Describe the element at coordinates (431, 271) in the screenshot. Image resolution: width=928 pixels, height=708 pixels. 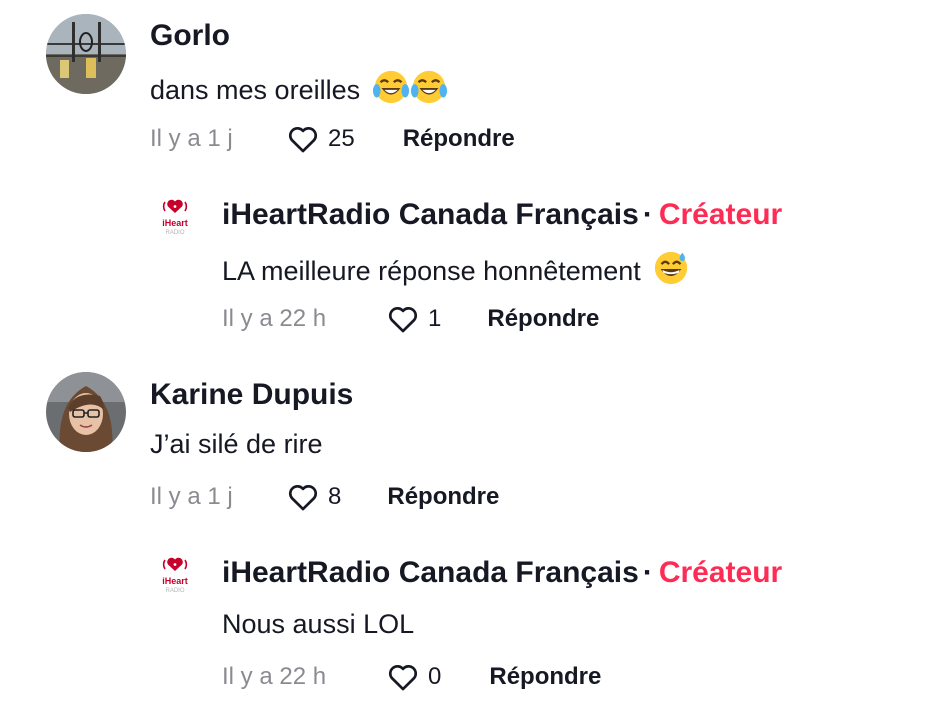
I see `reply-text-body: LA meilleure réponse honnêtement` at that location.